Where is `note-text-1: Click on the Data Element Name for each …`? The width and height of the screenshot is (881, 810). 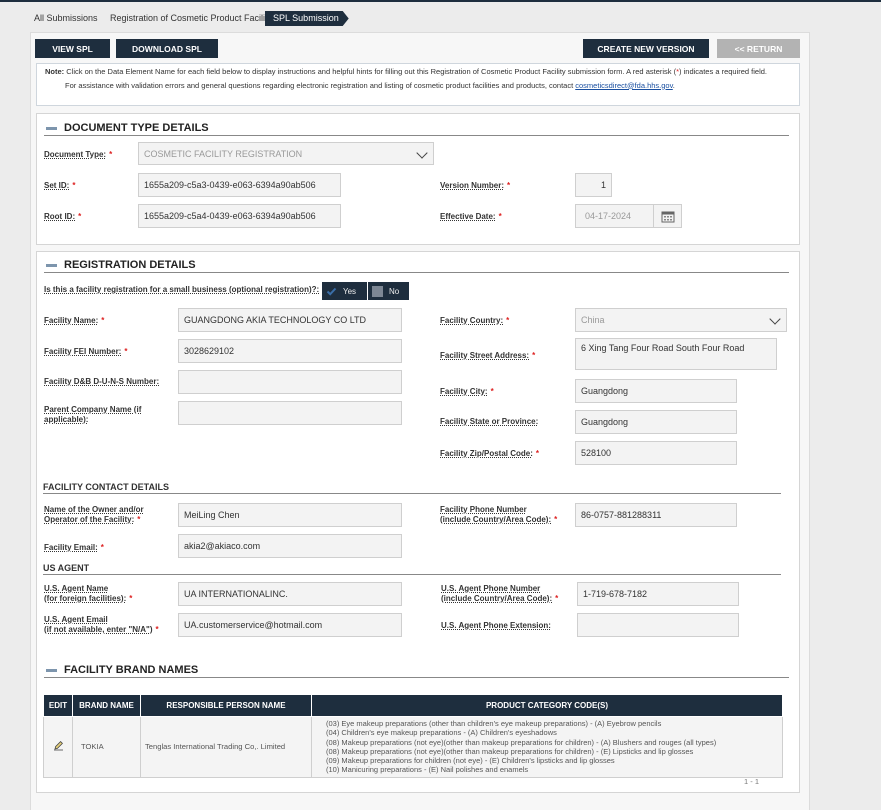 note-text-1: Click on the Data Element Name for each … is located at coordinates (370, 71).